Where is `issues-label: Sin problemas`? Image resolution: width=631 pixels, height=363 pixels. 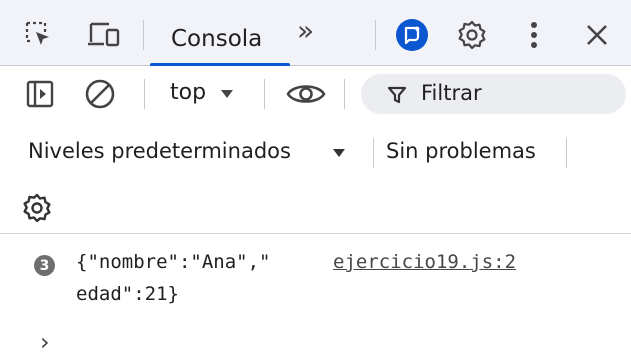
issues-label: Sin problemas is located at coordinates (461, 151).